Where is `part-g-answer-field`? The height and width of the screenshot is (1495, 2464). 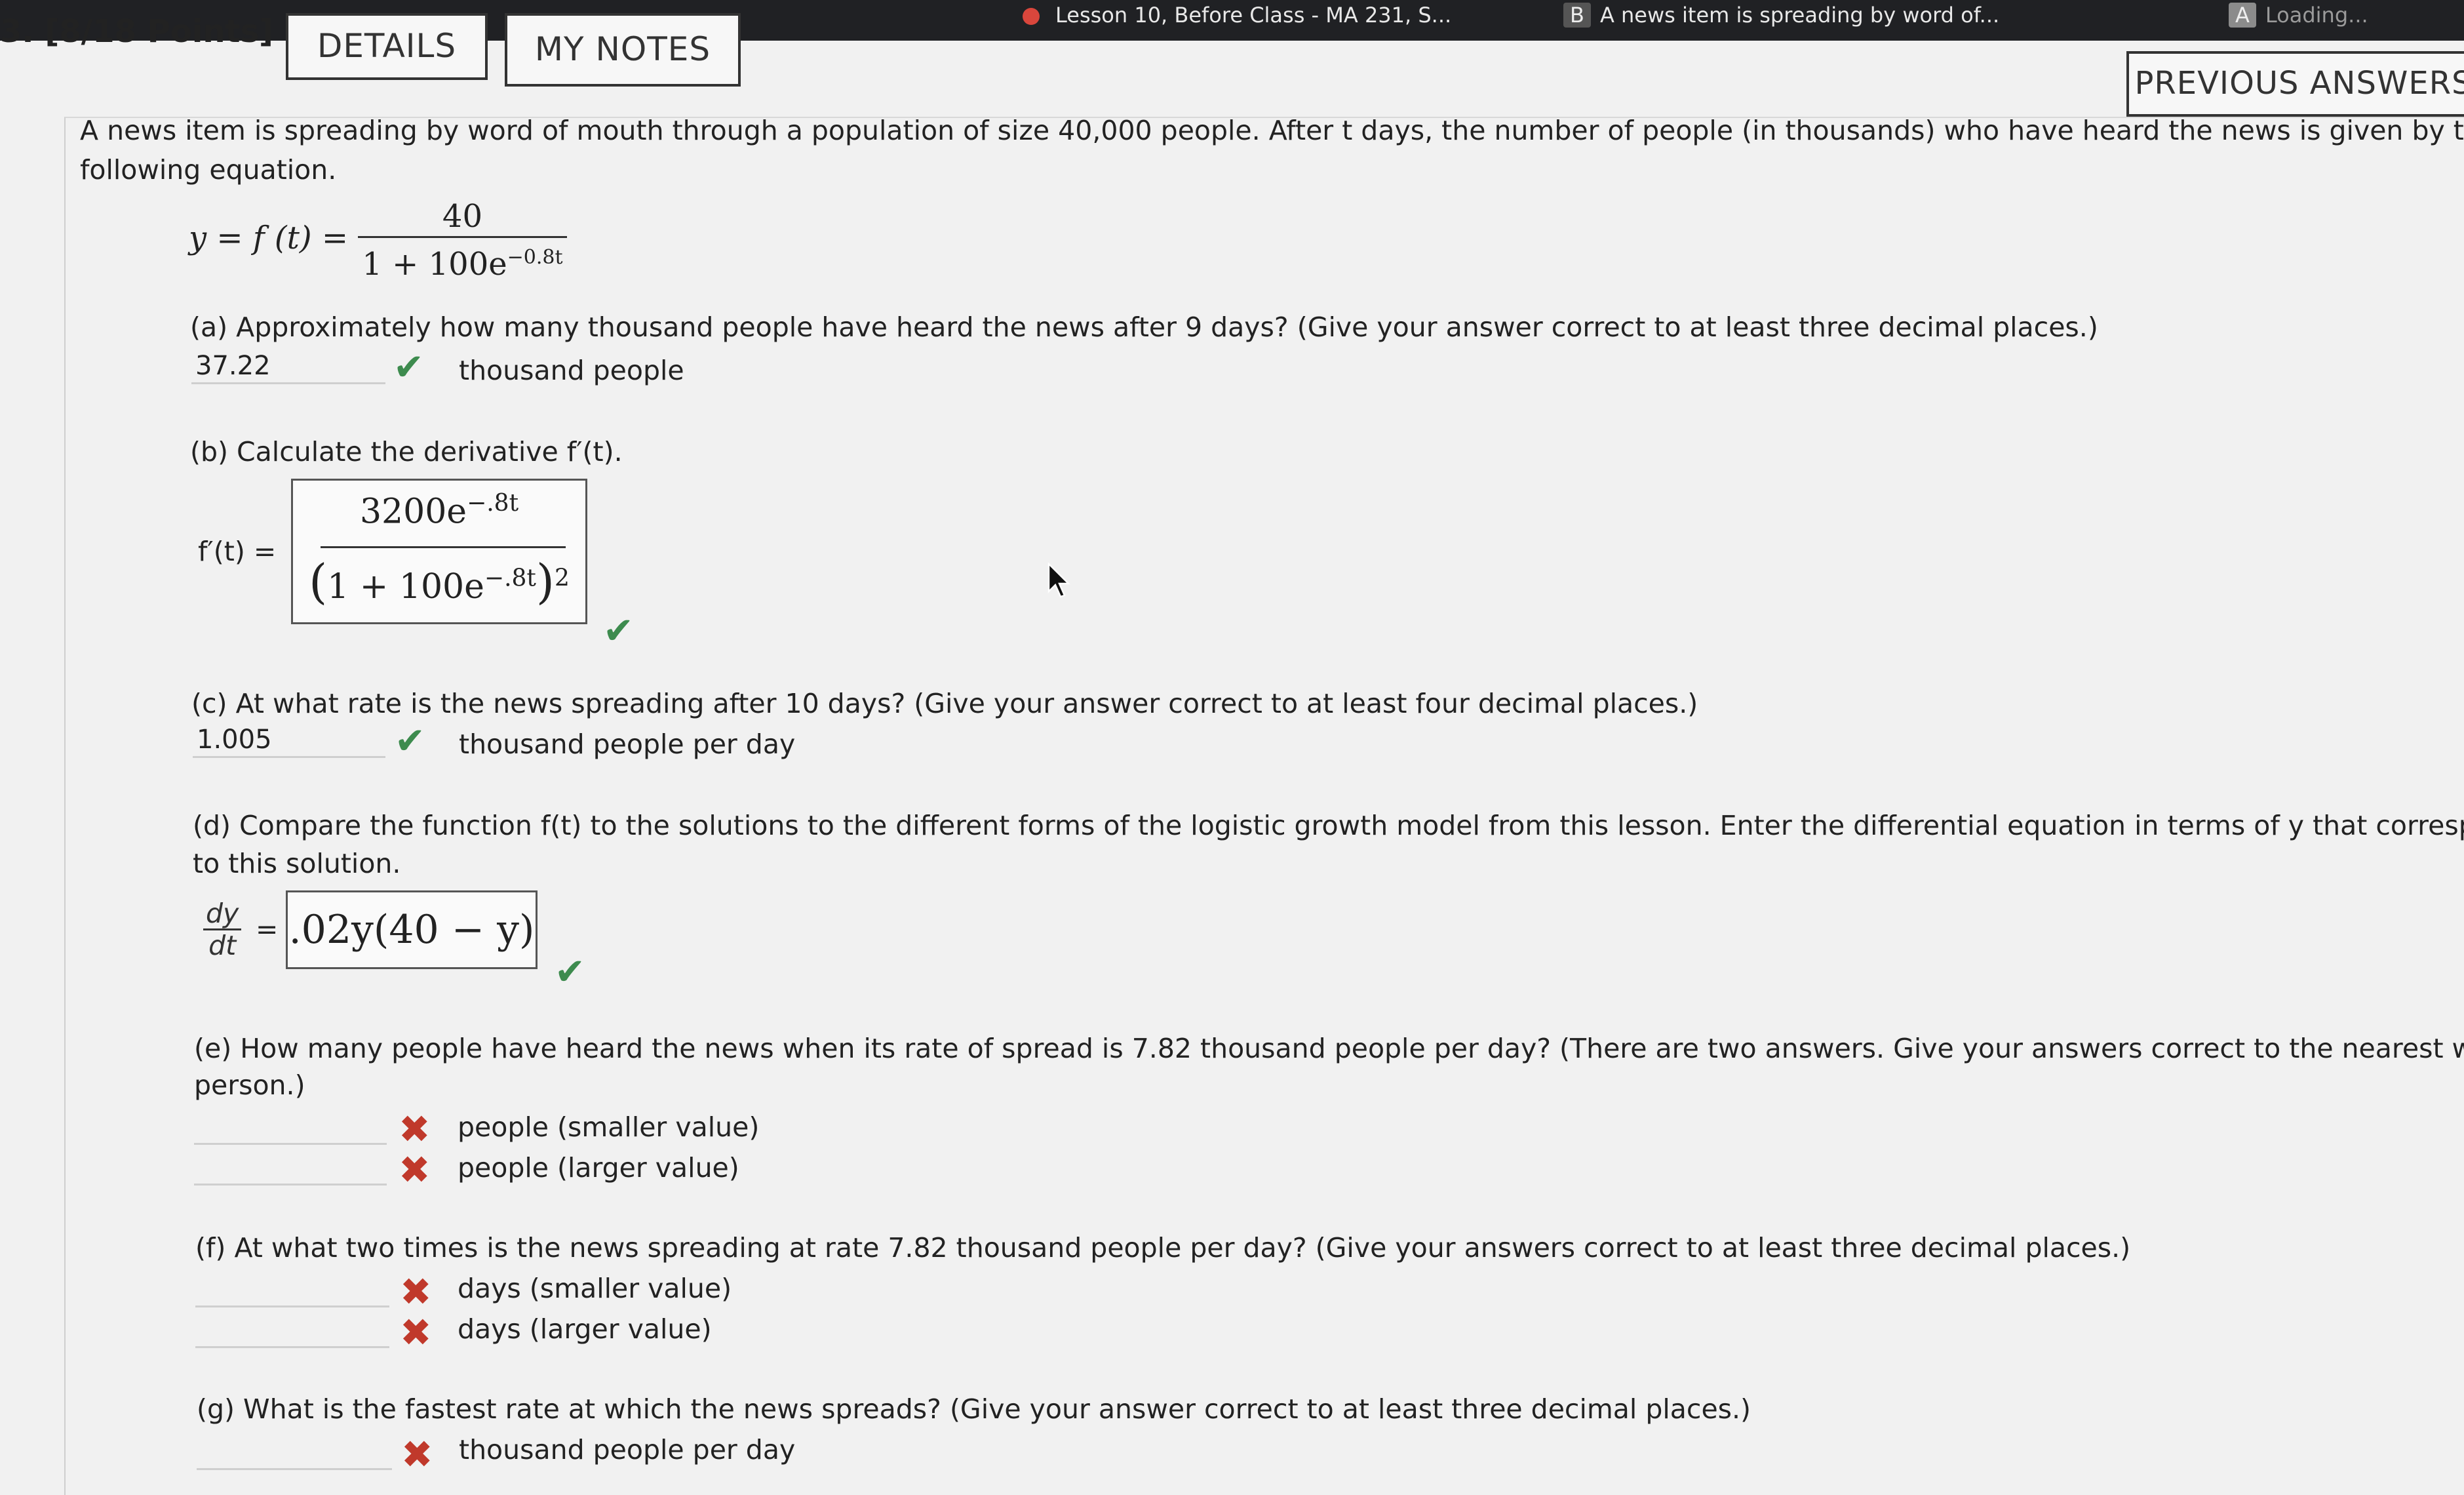
part-g-answer-field is located at coordinates (294, 1451).